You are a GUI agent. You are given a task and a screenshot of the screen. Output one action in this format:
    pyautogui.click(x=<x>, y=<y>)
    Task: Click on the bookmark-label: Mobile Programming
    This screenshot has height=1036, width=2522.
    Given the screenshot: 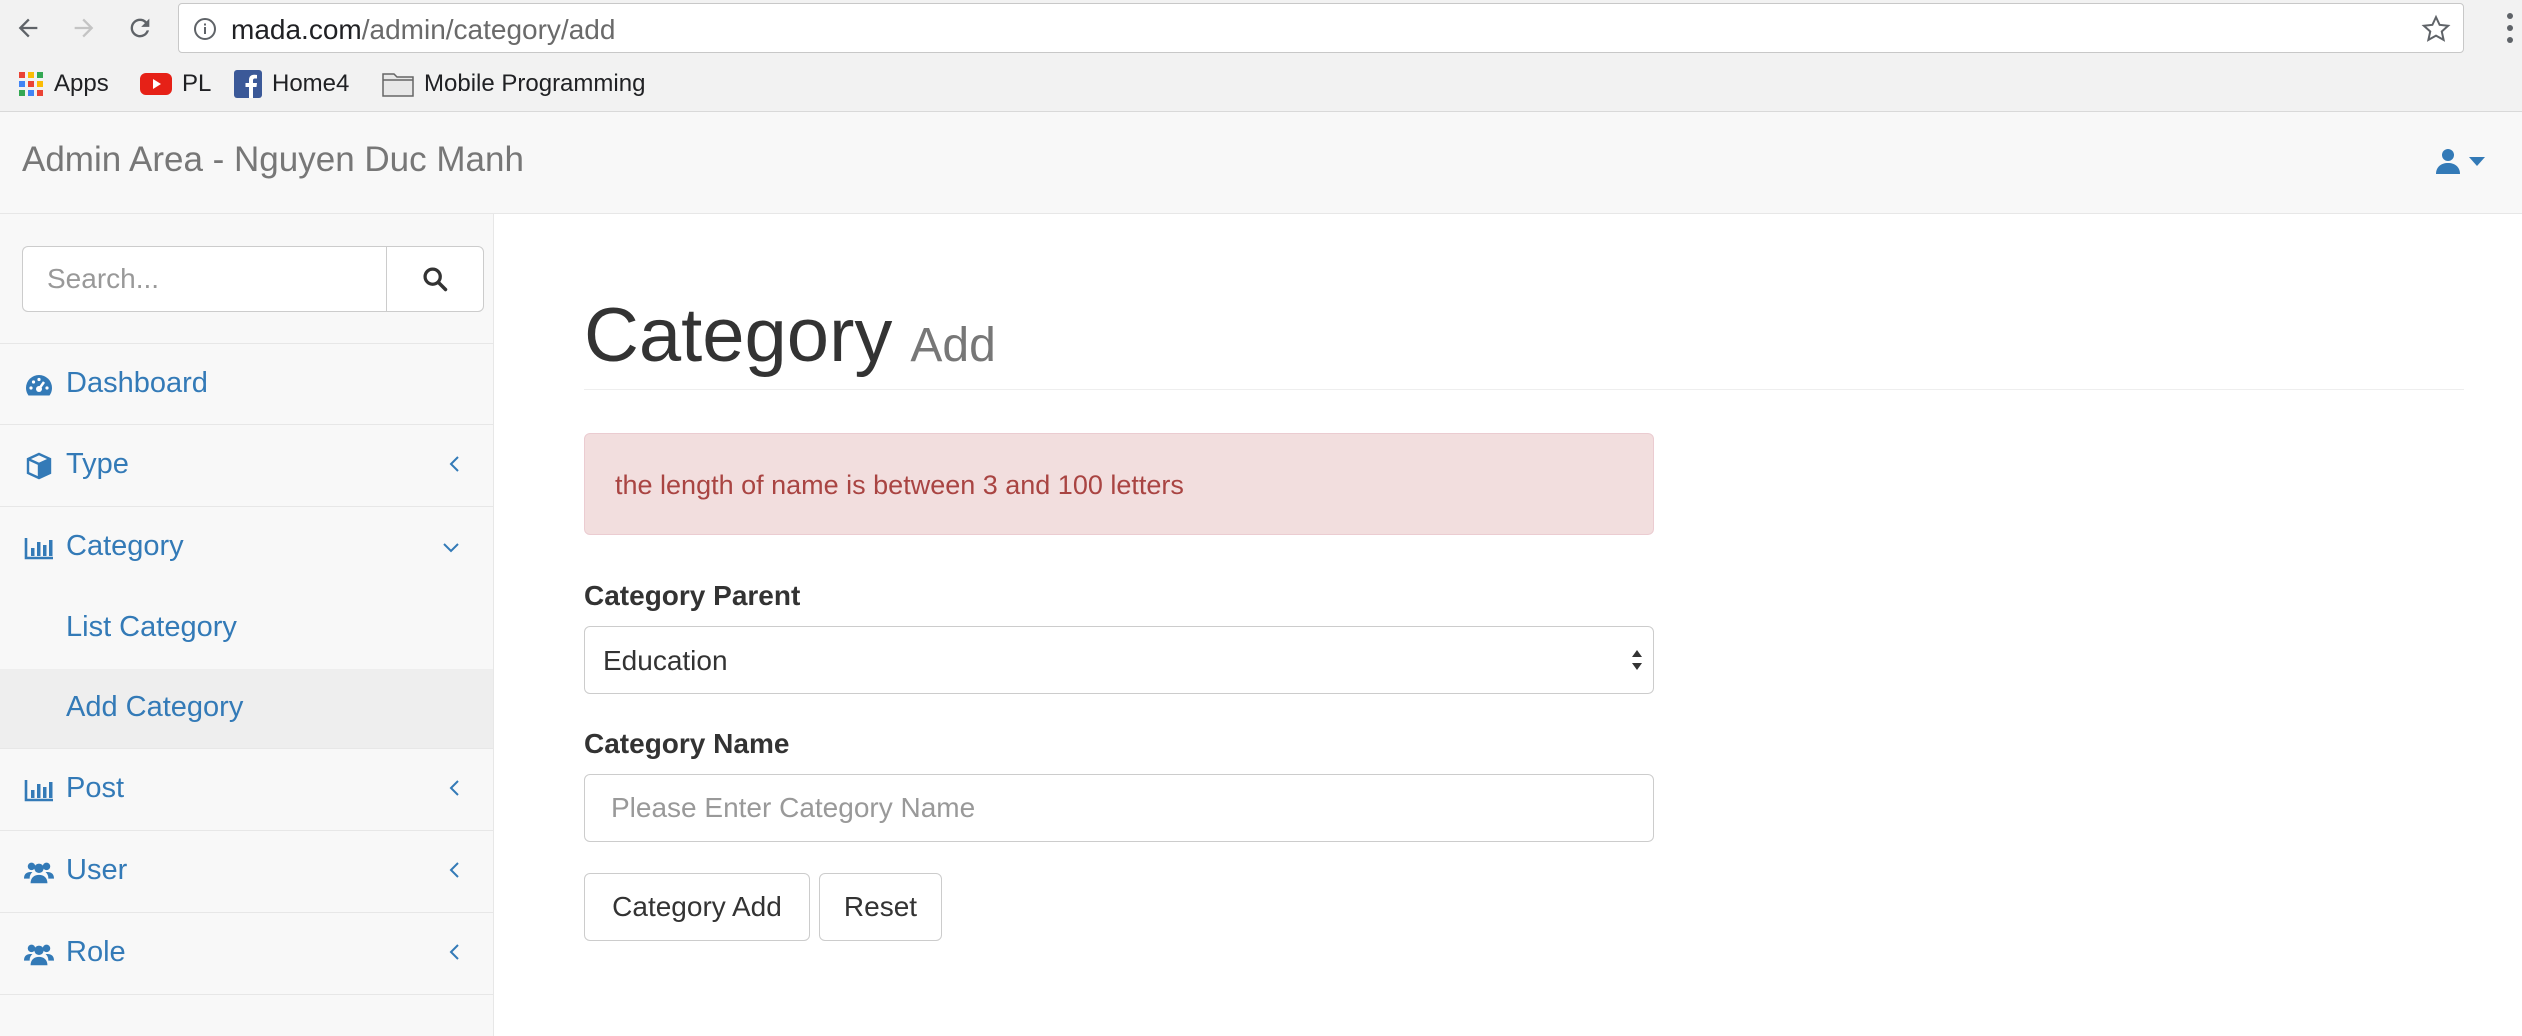 What is the action you would take?
    pyautogui.click(x=535, y=83)
    